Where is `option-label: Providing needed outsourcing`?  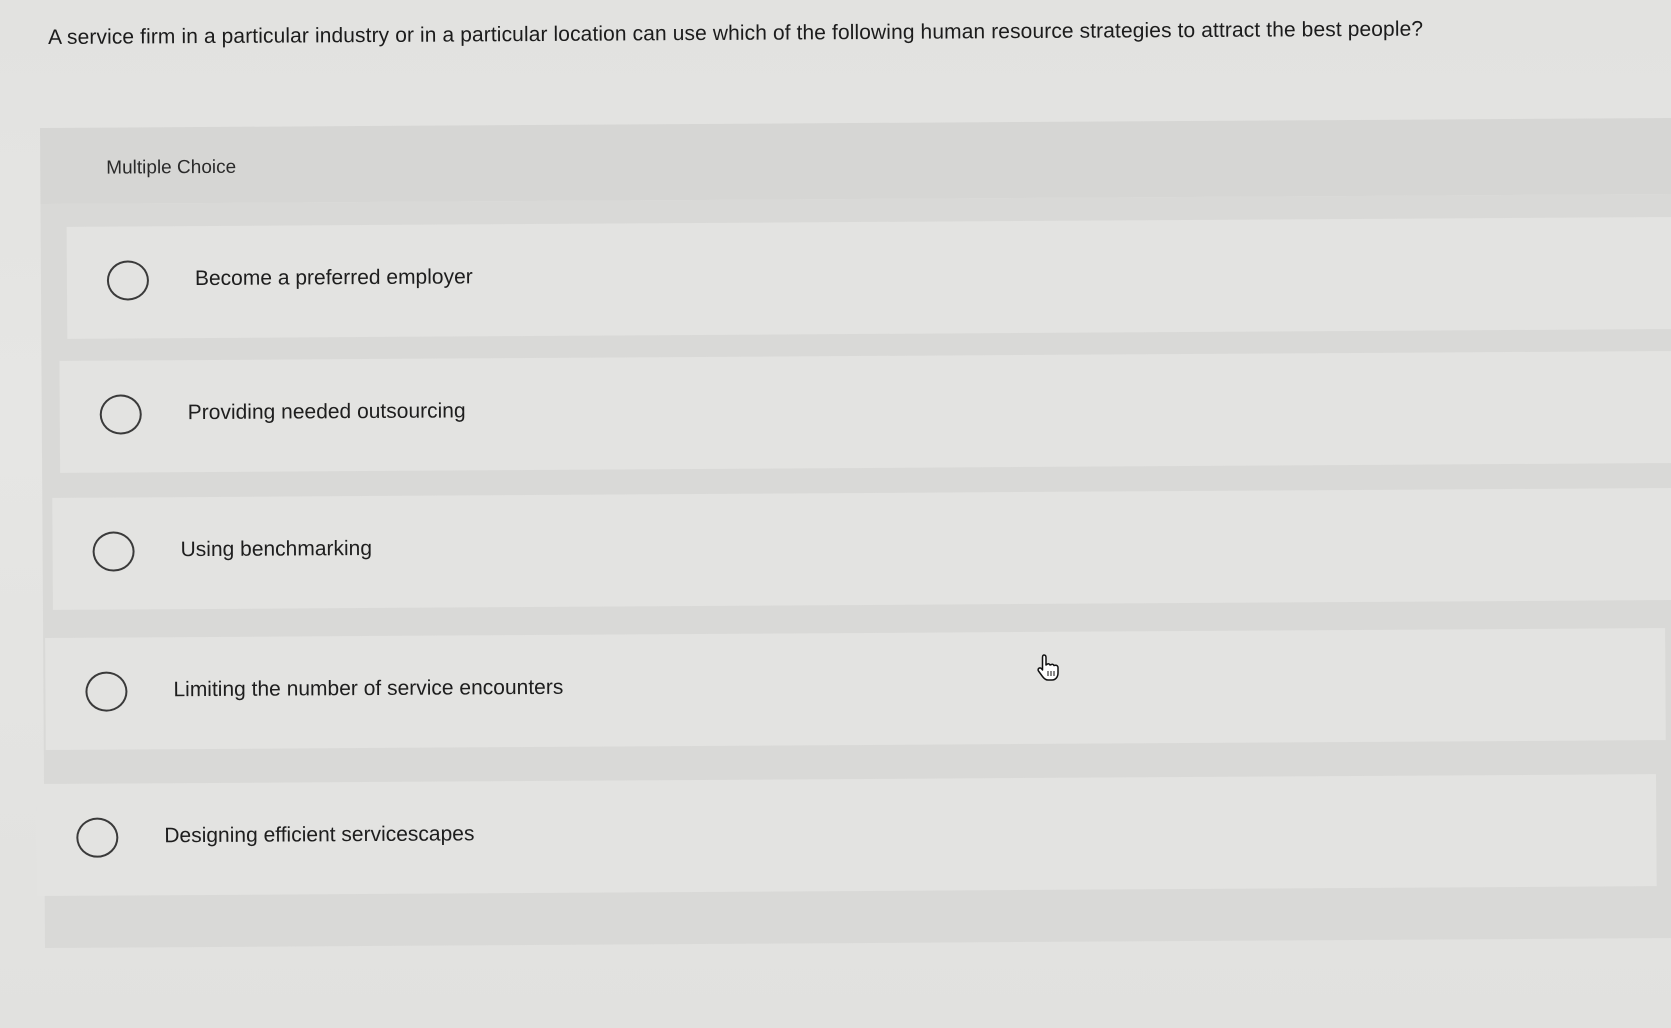 option-label: Providing needed outsourcing is located at coordinates (327, 412).